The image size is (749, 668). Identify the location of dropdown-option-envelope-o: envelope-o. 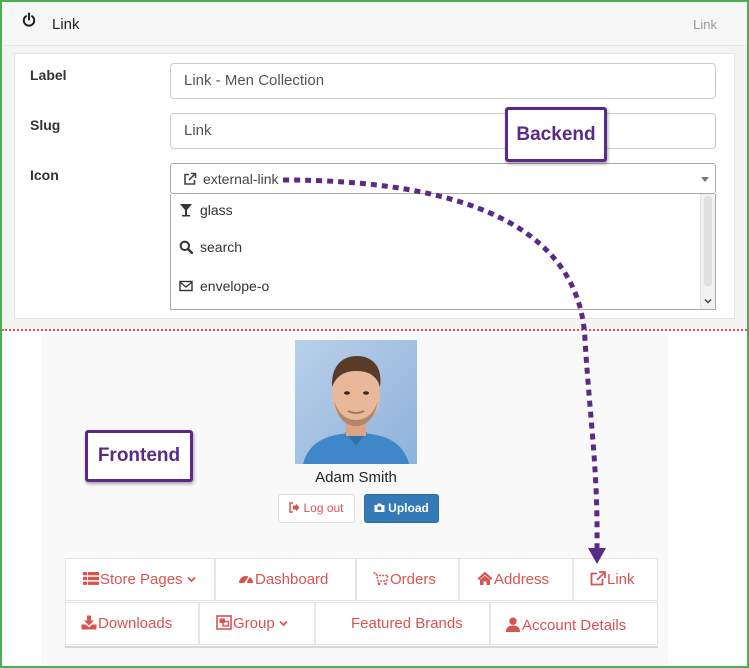
(434, 287).